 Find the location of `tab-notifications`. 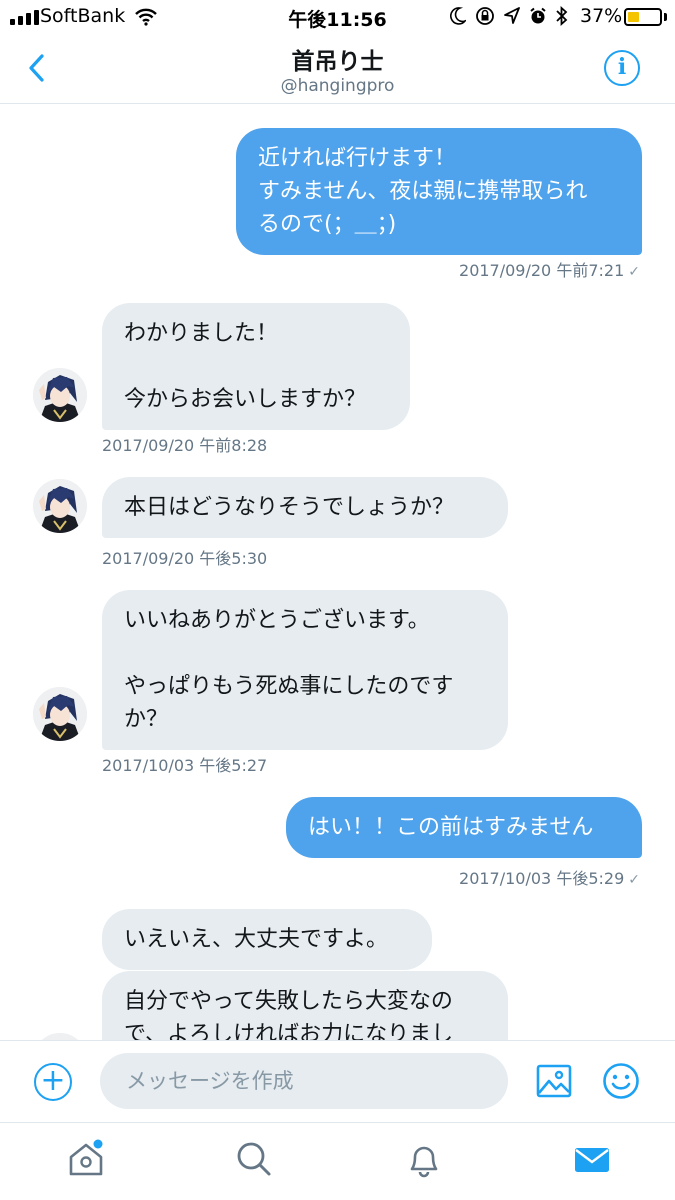

tab-notifications is located at coordinates (424, 1159).